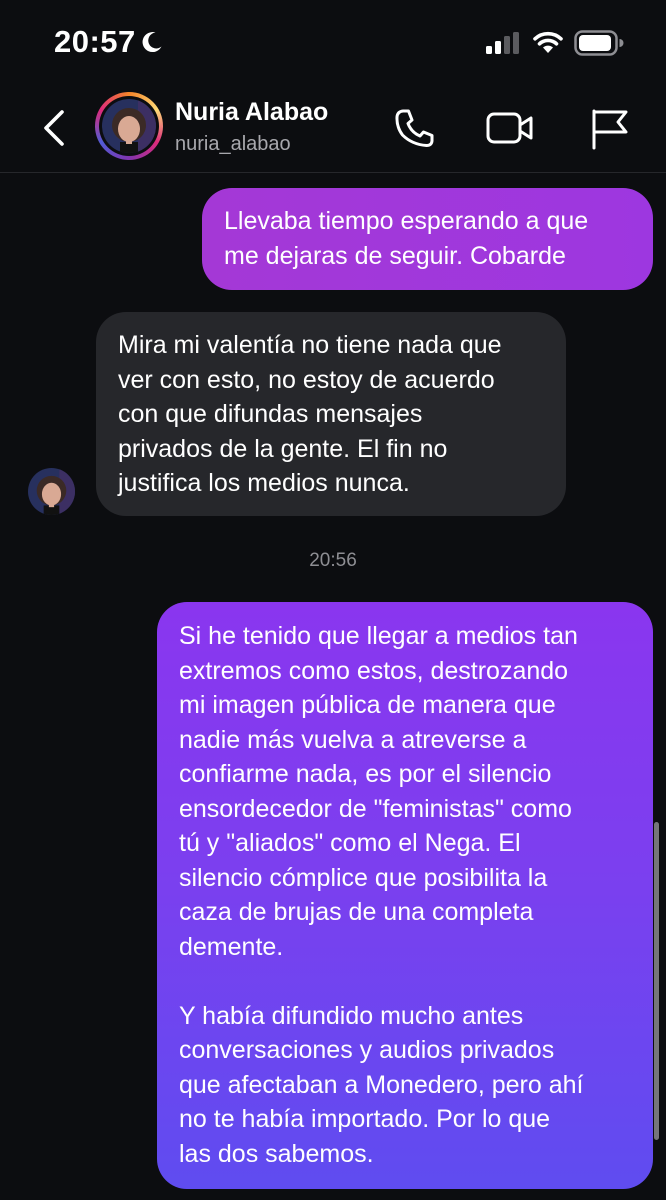 This screenshot has width=666, height=1200. I want to click on sender-avatar, so click(51, 491).